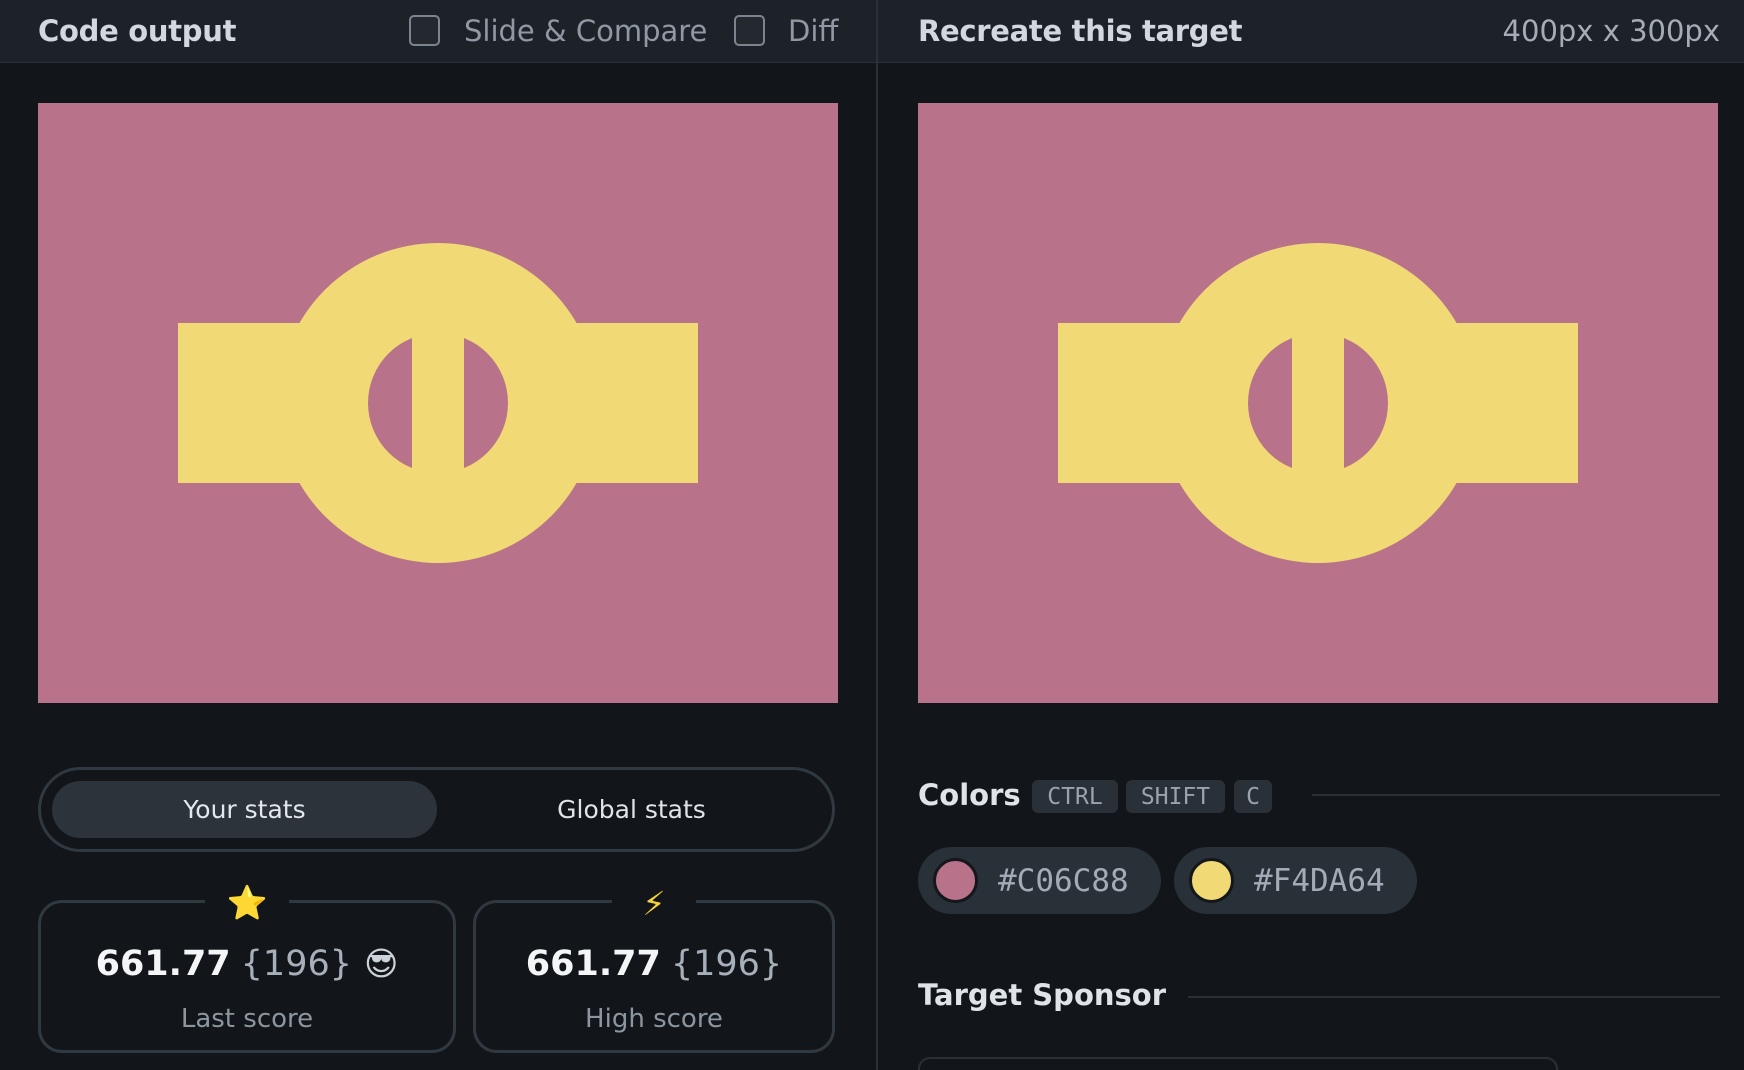 This screenshot has height=1070, width=1744. Describe the element at coordinates (1516, 795) in the screenshot. I see `colors-divider` at that location.